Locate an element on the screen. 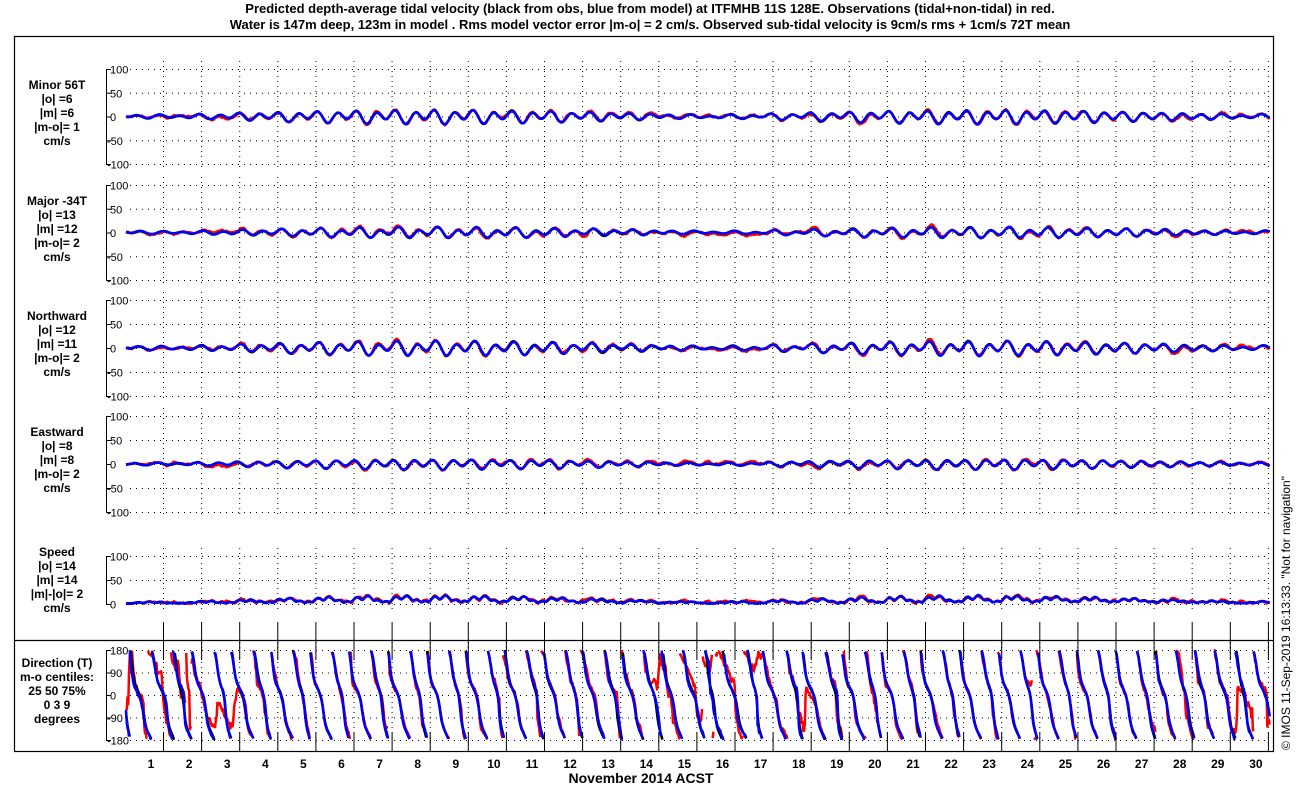 Image resolution: width=1300 pixels, height=800 pixels. x-tick-label: 1 is located at coordinates (151, 764).